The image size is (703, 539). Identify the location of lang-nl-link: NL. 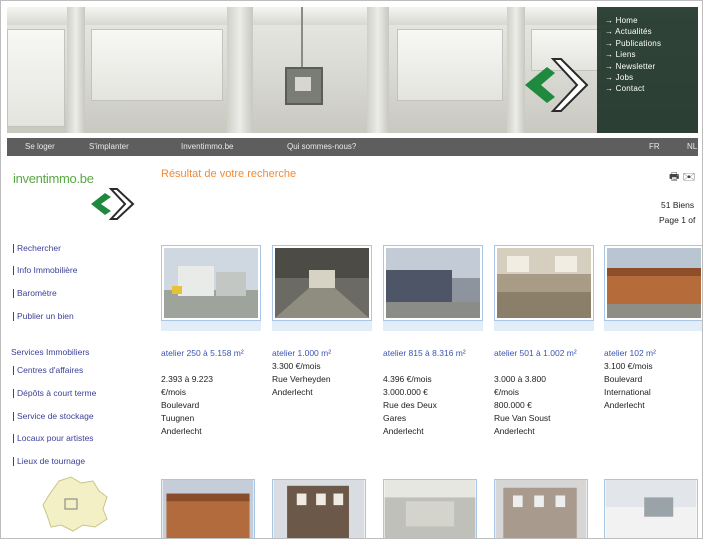
(692, 146).